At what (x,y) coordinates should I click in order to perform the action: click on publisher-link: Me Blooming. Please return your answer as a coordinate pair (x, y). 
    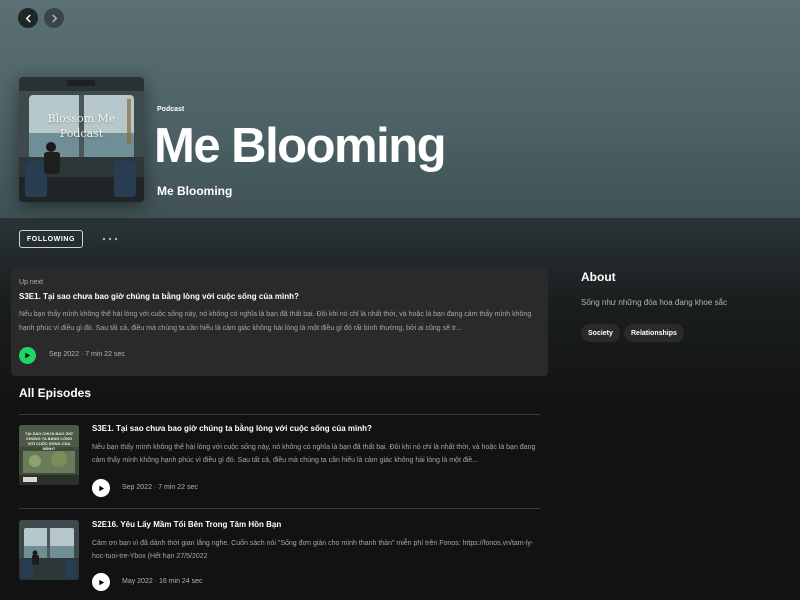
    Looking at the image, I should click on (194, 191).